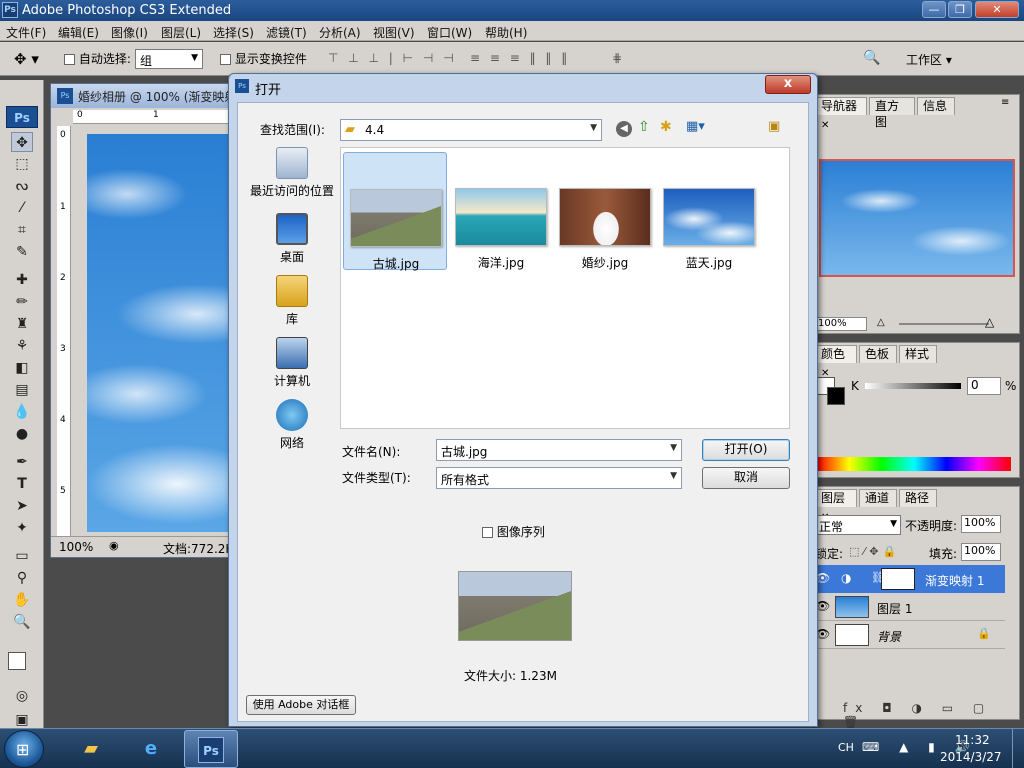 This screenshot has width=1024, height=768. I want to click on navigator-preview, so click(917, 218).